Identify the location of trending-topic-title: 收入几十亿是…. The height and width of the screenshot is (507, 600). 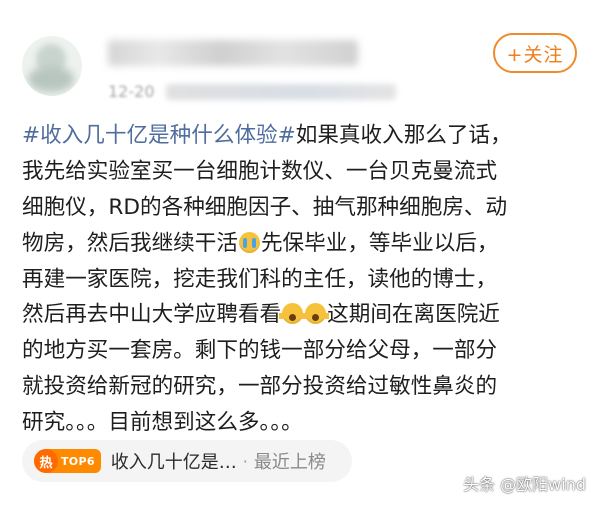
(173, 462).